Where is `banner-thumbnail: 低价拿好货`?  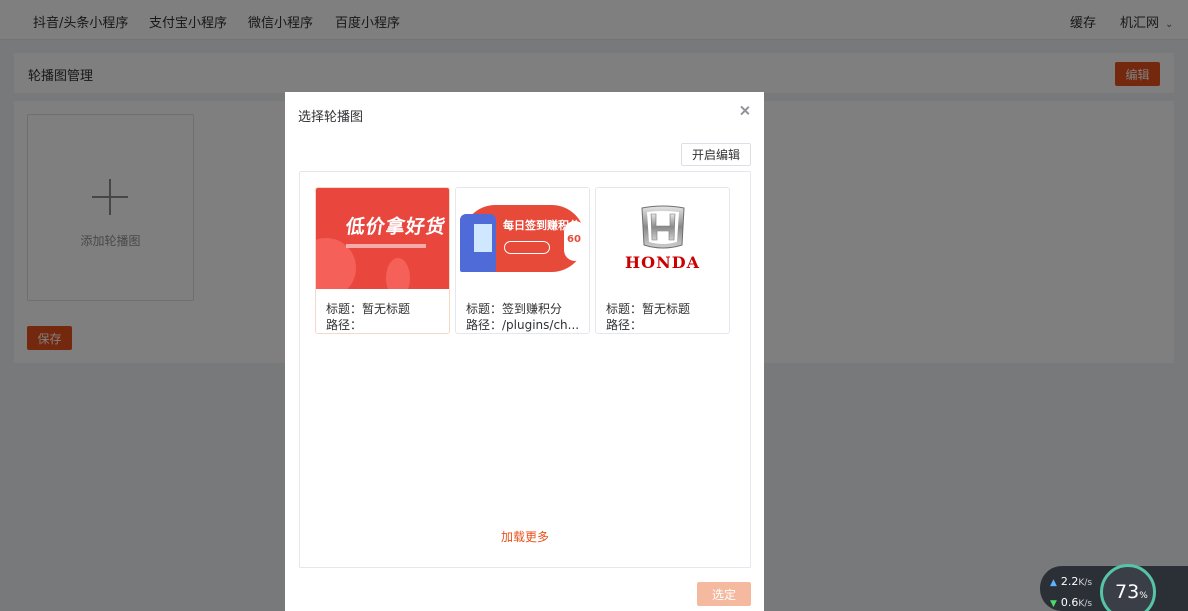
banner-thumbnail: 低价拿好货 is located at coordinates (382, 238).